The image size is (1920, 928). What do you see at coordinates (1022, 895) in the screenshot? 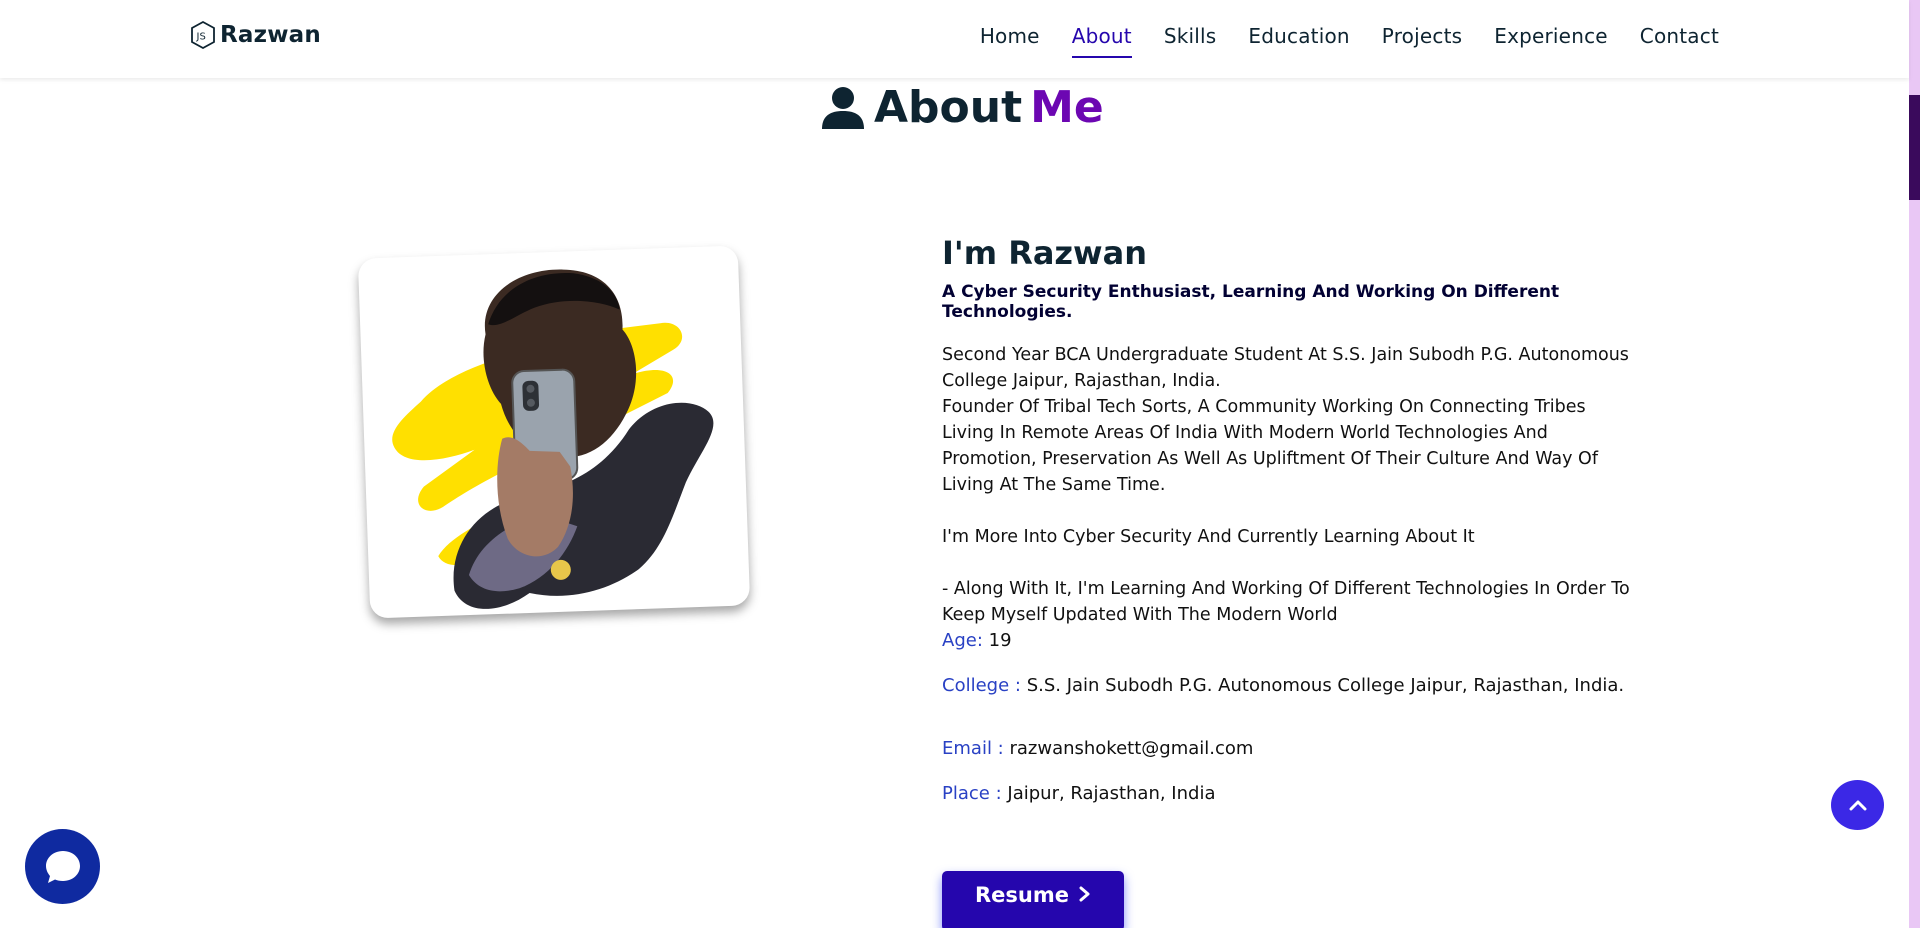
I see `resume-label: Resume` at bounding box center [1022, 895].